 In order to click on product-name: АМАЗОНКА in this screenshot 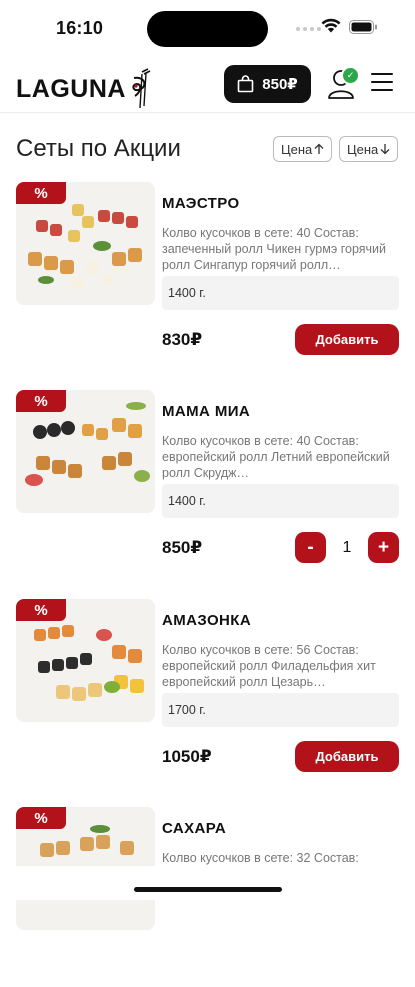, I will do `click(207, 620)`.